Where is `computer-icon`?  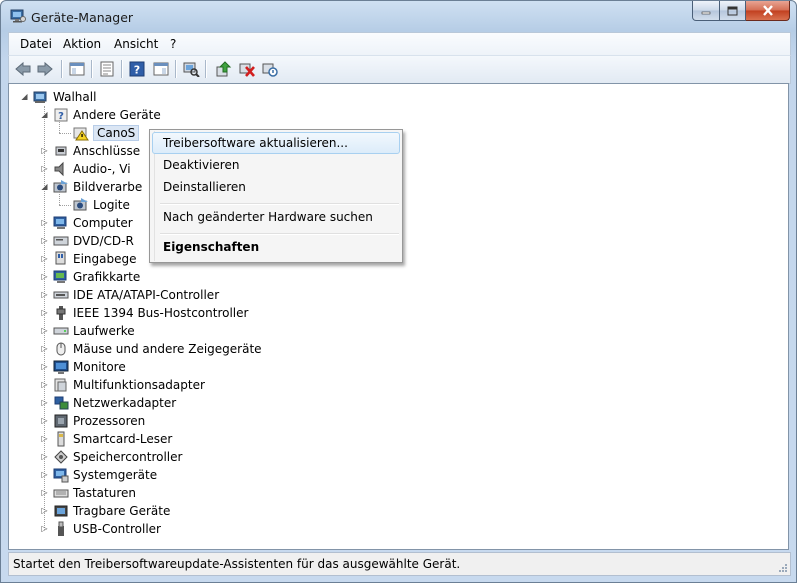 computer-icon is located at coordinates (60, 222).